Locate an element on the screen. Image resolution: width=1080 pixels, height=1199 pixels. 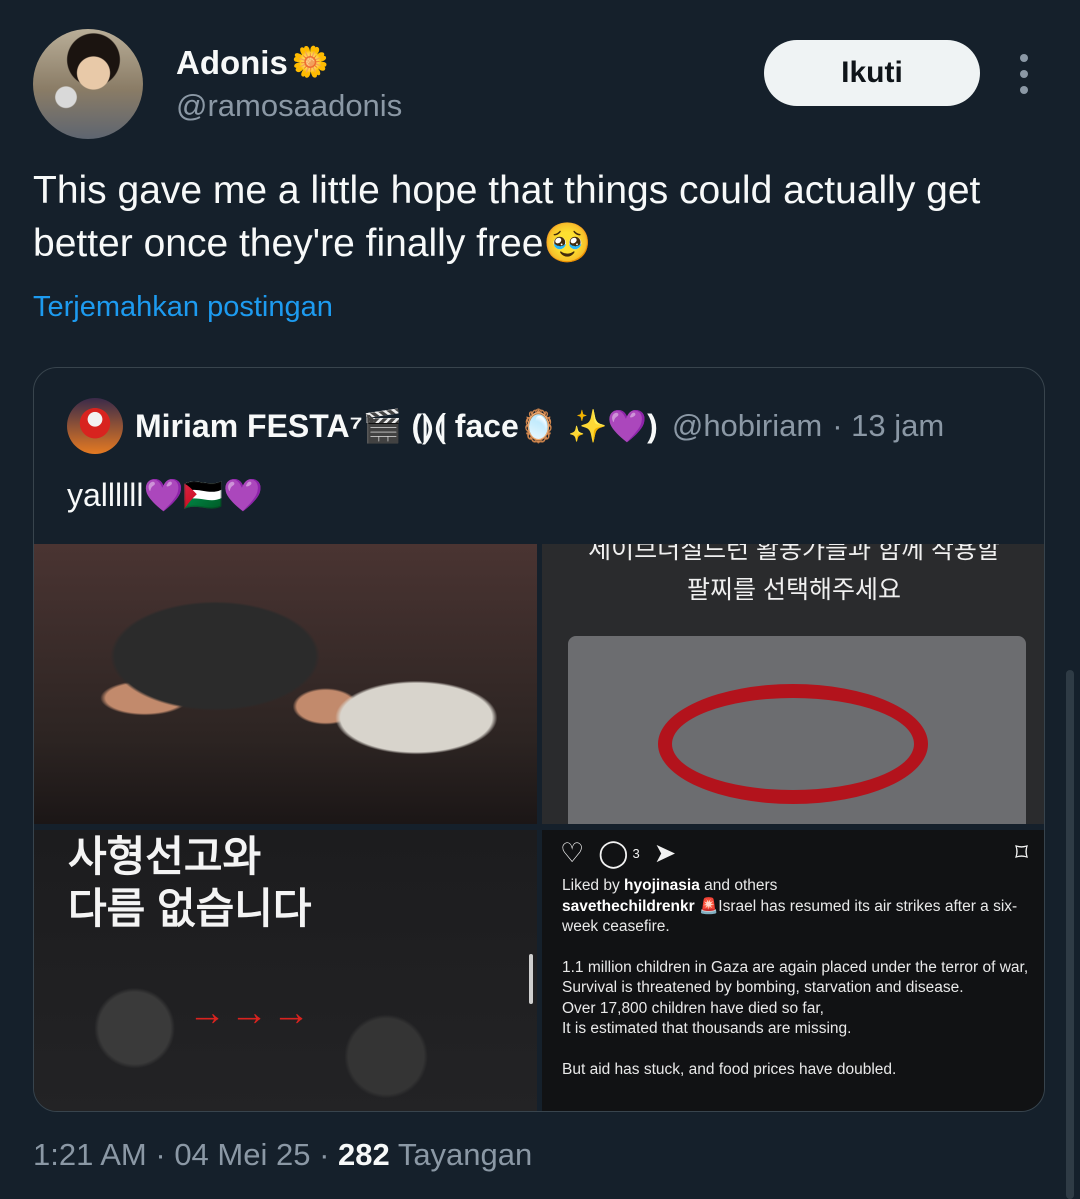
bookmark-icon: ⌑ is located at coordinates (1021, 853).